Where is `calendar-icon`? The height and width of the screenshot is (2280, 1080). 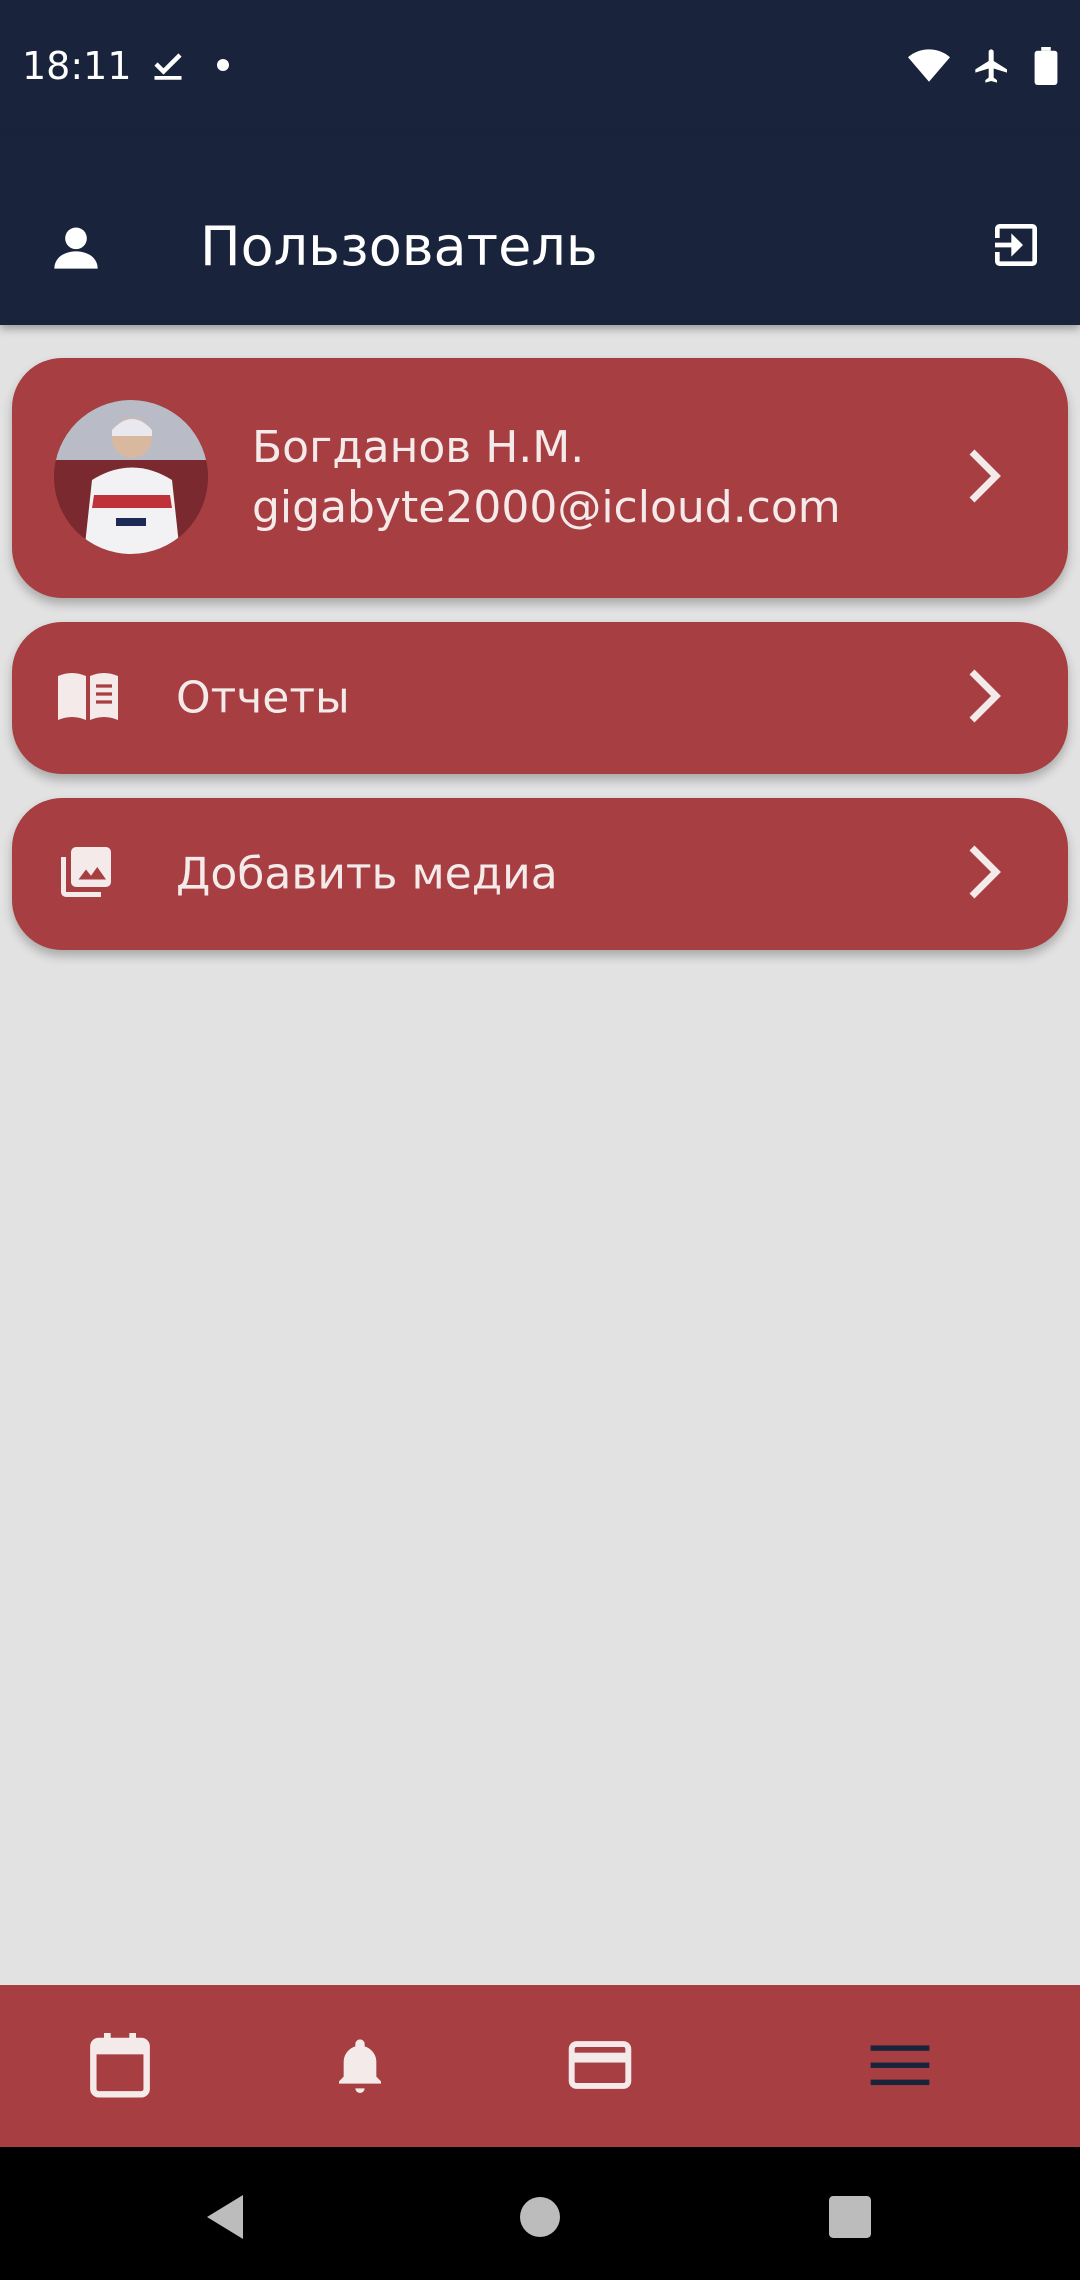
calendar-icon is located at coordinates (120, 2065).